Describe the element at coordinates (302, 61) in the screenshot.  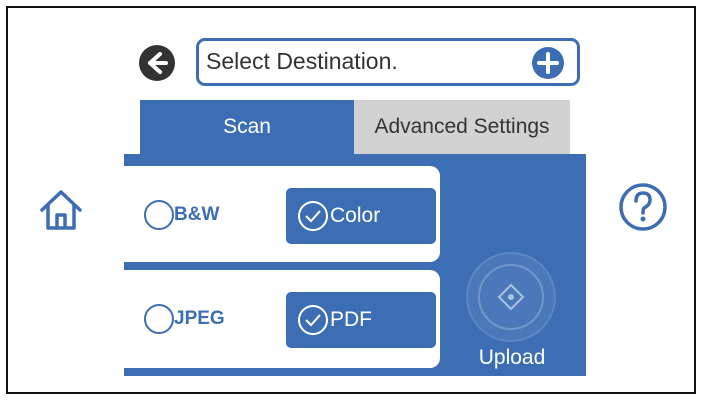
I see `destination-placeholder: Select Destination.` at that location.